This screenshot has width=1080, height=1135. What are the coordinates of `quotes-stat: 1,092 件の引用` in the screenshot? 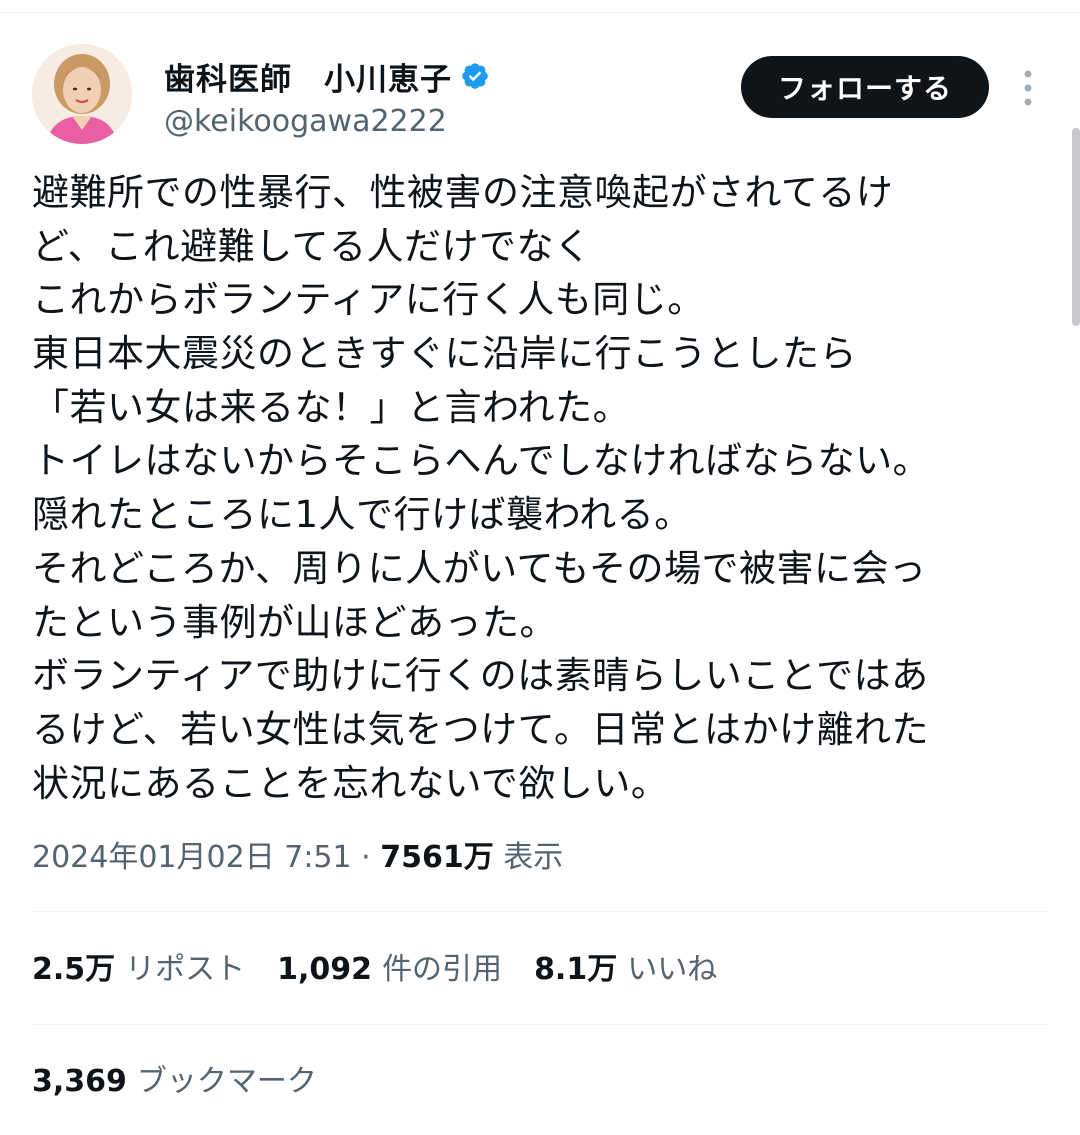 It's located at (389, 970).